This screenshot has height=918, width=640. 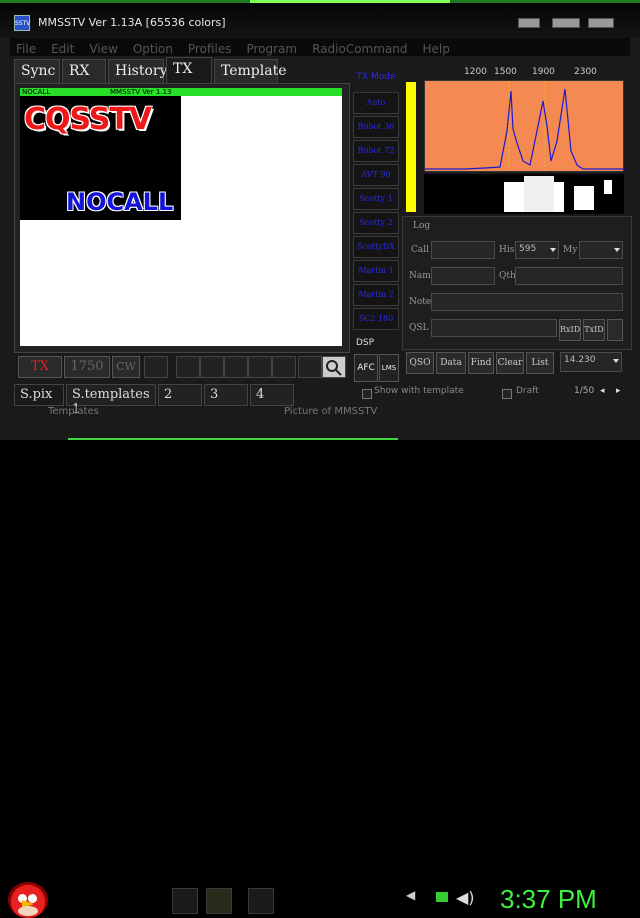 I want to click on freq-label-2300: 2300, so click(x=585, y=72).